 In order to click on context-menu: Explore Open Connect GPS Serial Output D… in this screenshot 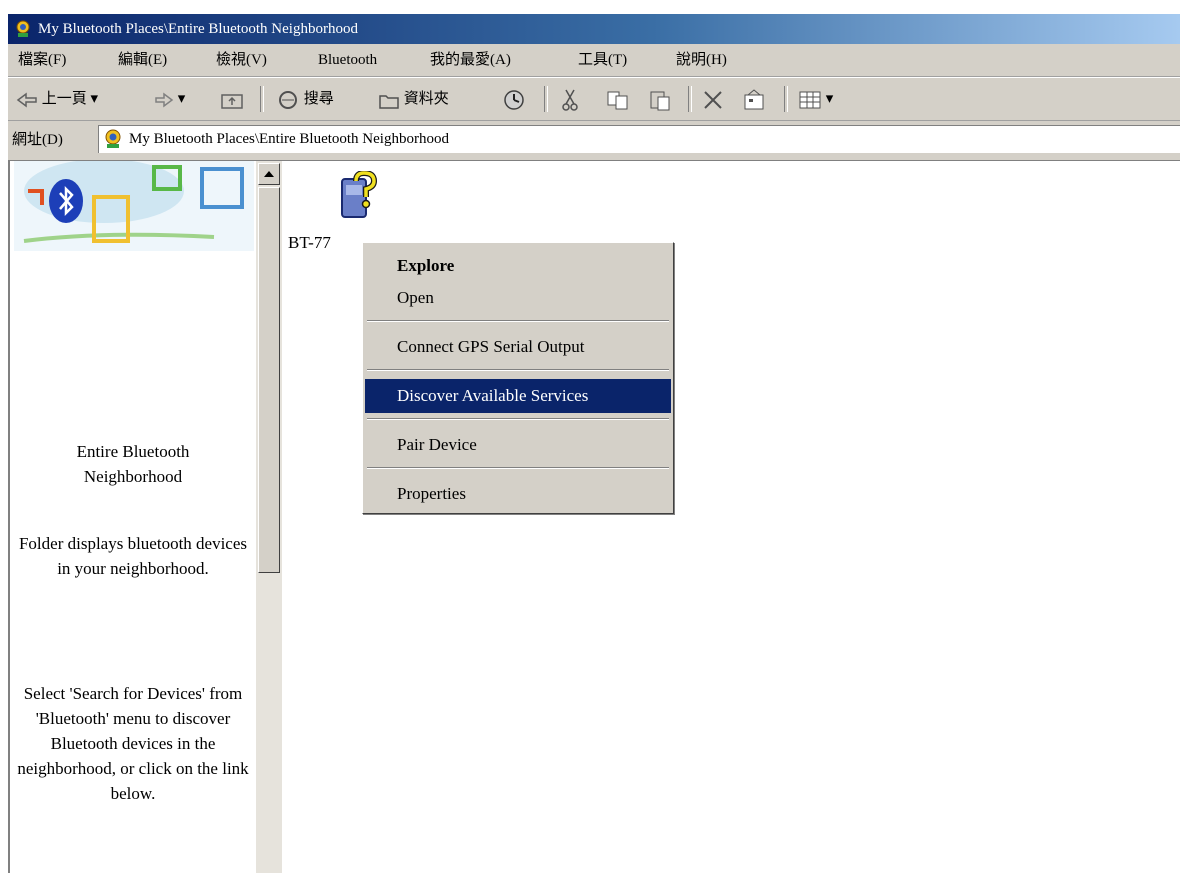, I will do `click(518, 378)`.